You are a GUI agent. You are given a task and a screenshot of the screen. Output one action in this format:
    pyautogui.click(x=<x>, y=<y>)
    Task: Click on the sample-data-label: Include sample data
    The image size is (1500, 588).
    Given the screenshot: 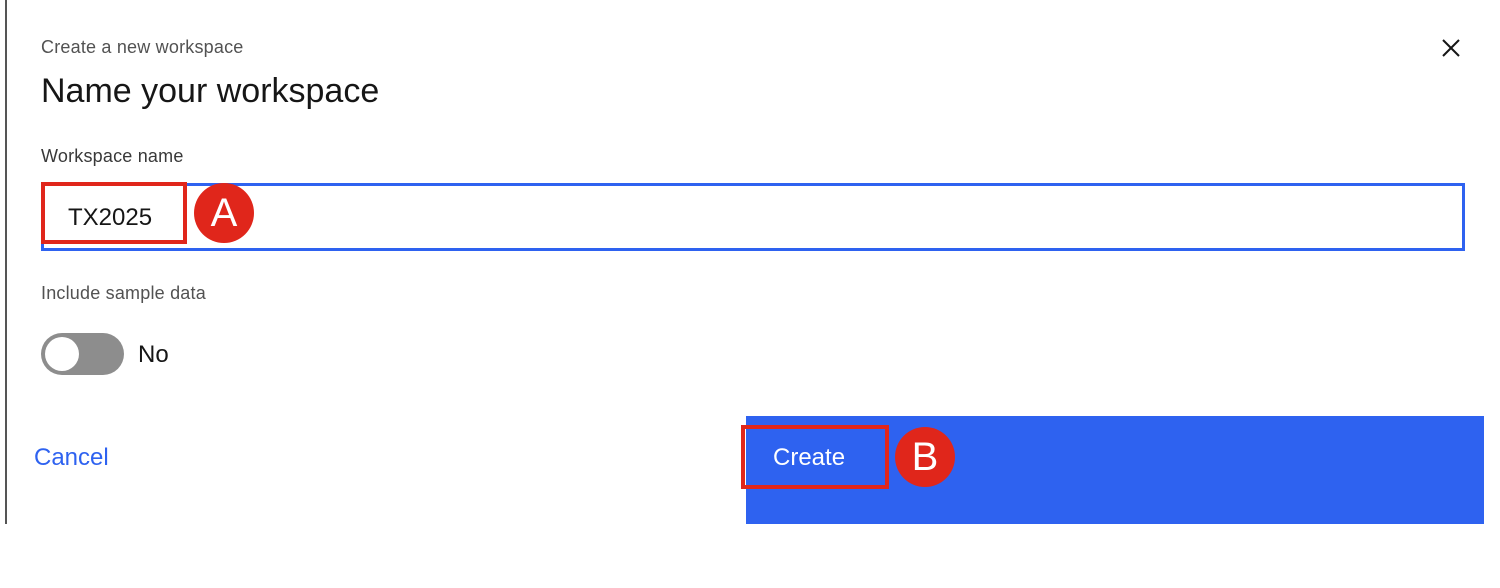 What is the action you would take?
    pyautogui.click(x=123, y=293)
    